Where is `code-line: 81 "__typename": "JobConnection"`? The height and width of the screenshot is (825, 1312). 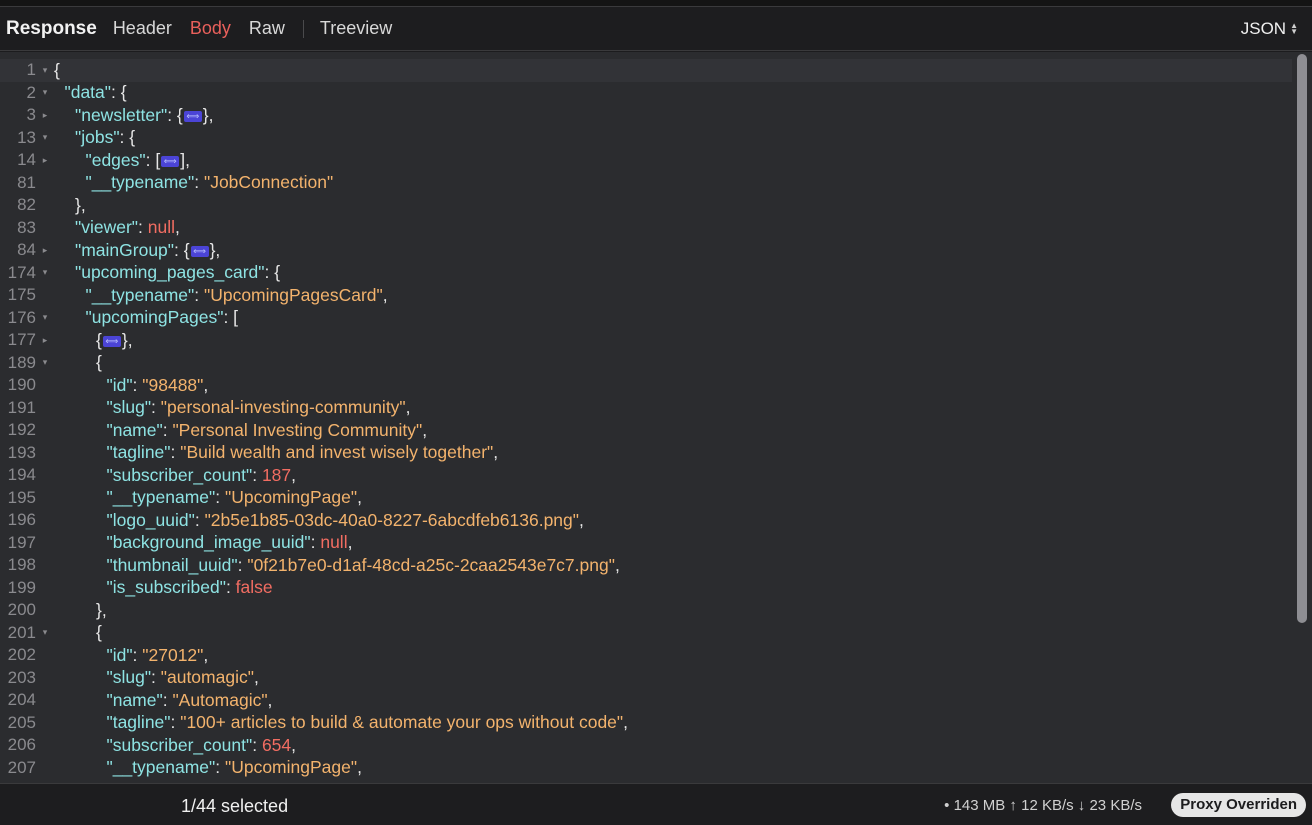
code-line: 81 "__typename": "JobConnection" is located at coordinates (646, 183).